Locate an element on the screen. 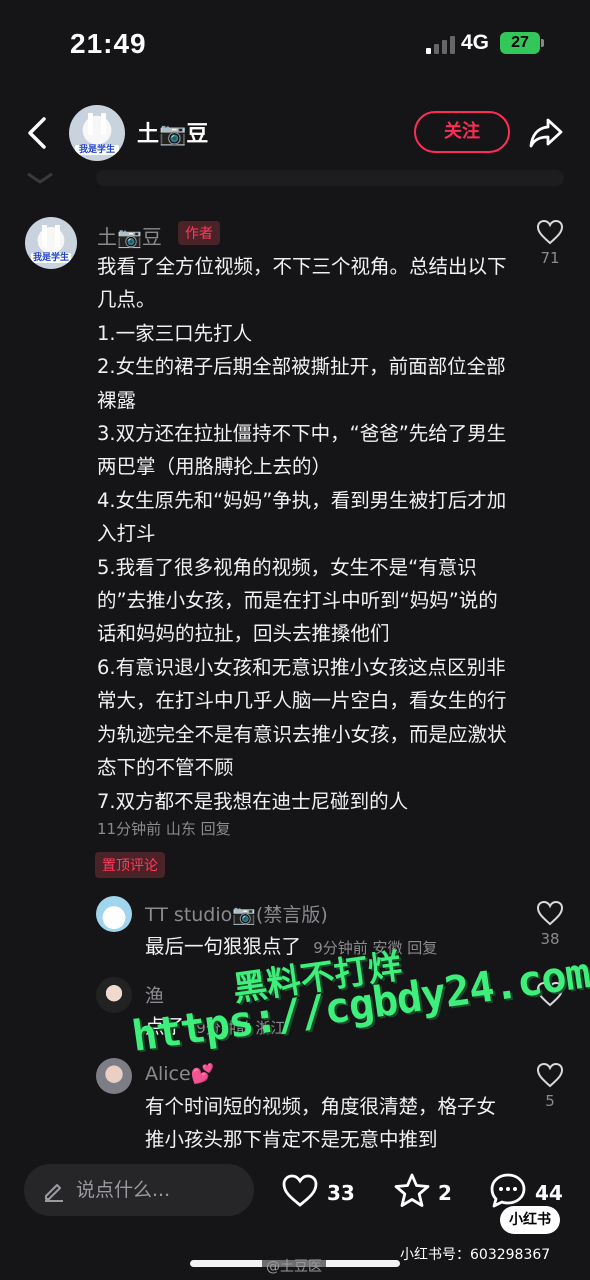 The width and height of the screenshot is (590, 1280). weibo-watermark: @土豆医 is located at coordinates (294, 1266).